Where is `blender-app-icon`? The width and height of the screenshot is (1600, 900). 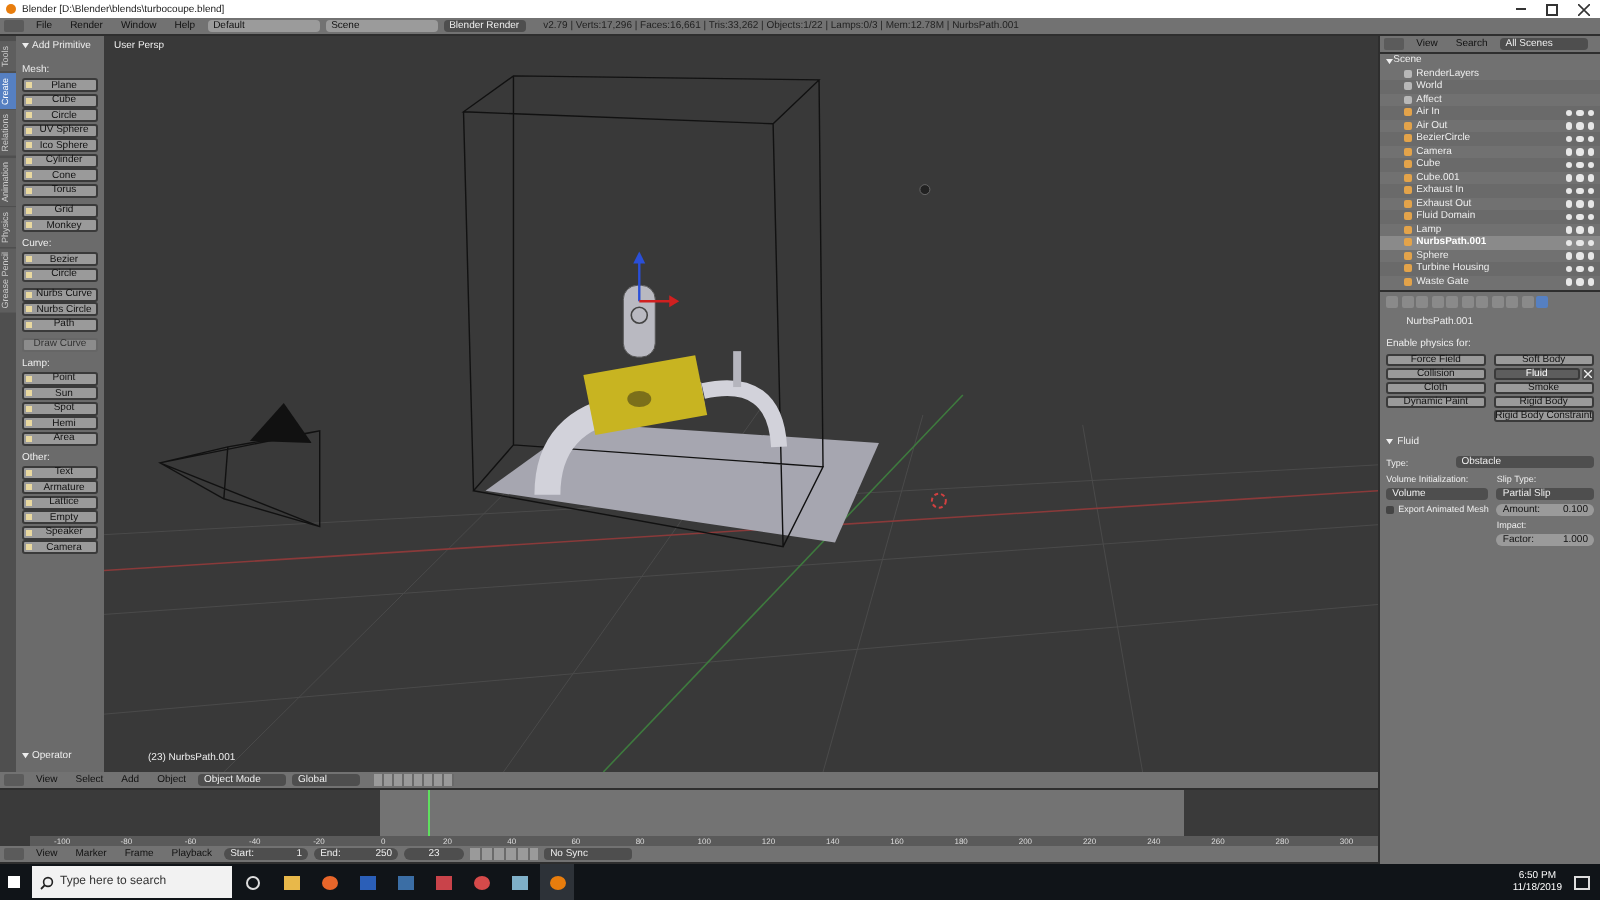
blender-app-icon is located at coordinates (557, 882).